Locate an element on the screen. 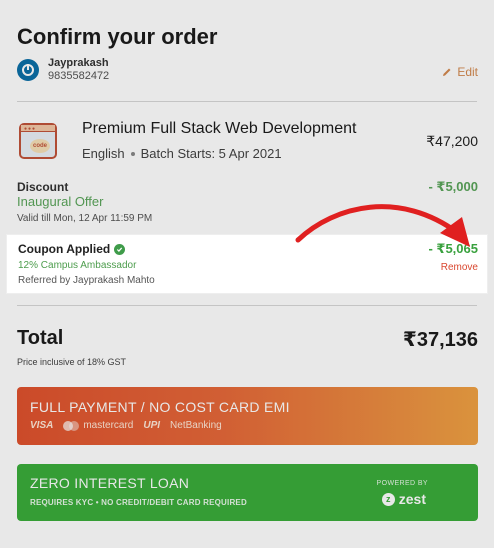  course-code-icon: ●●● code is located at coordinates (38, 141).